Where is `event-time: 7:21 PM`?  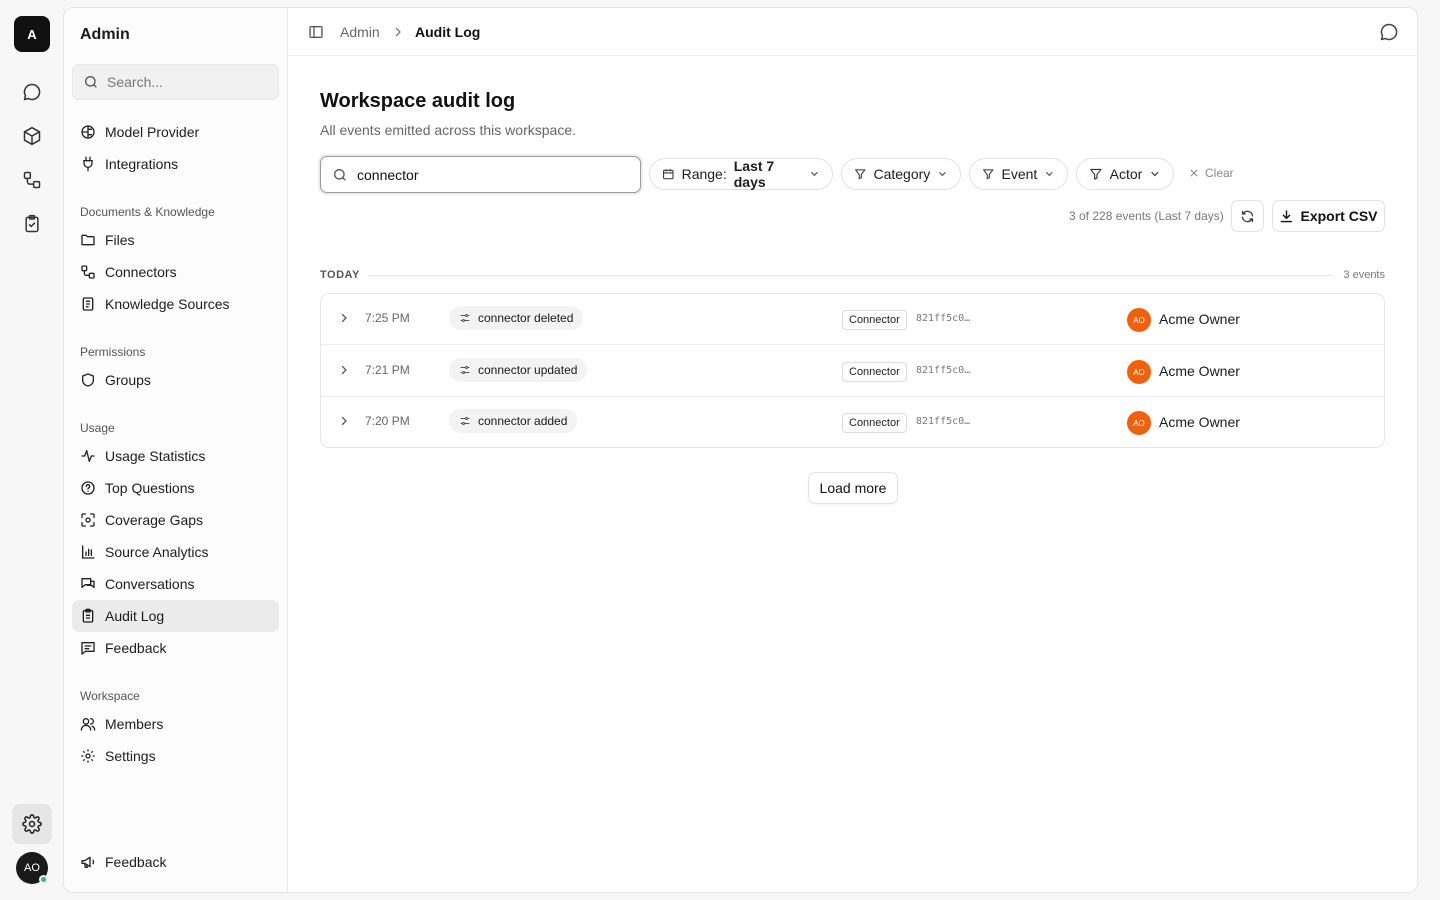 event-time: 7:21 PM is located at coordinates (387, 370).